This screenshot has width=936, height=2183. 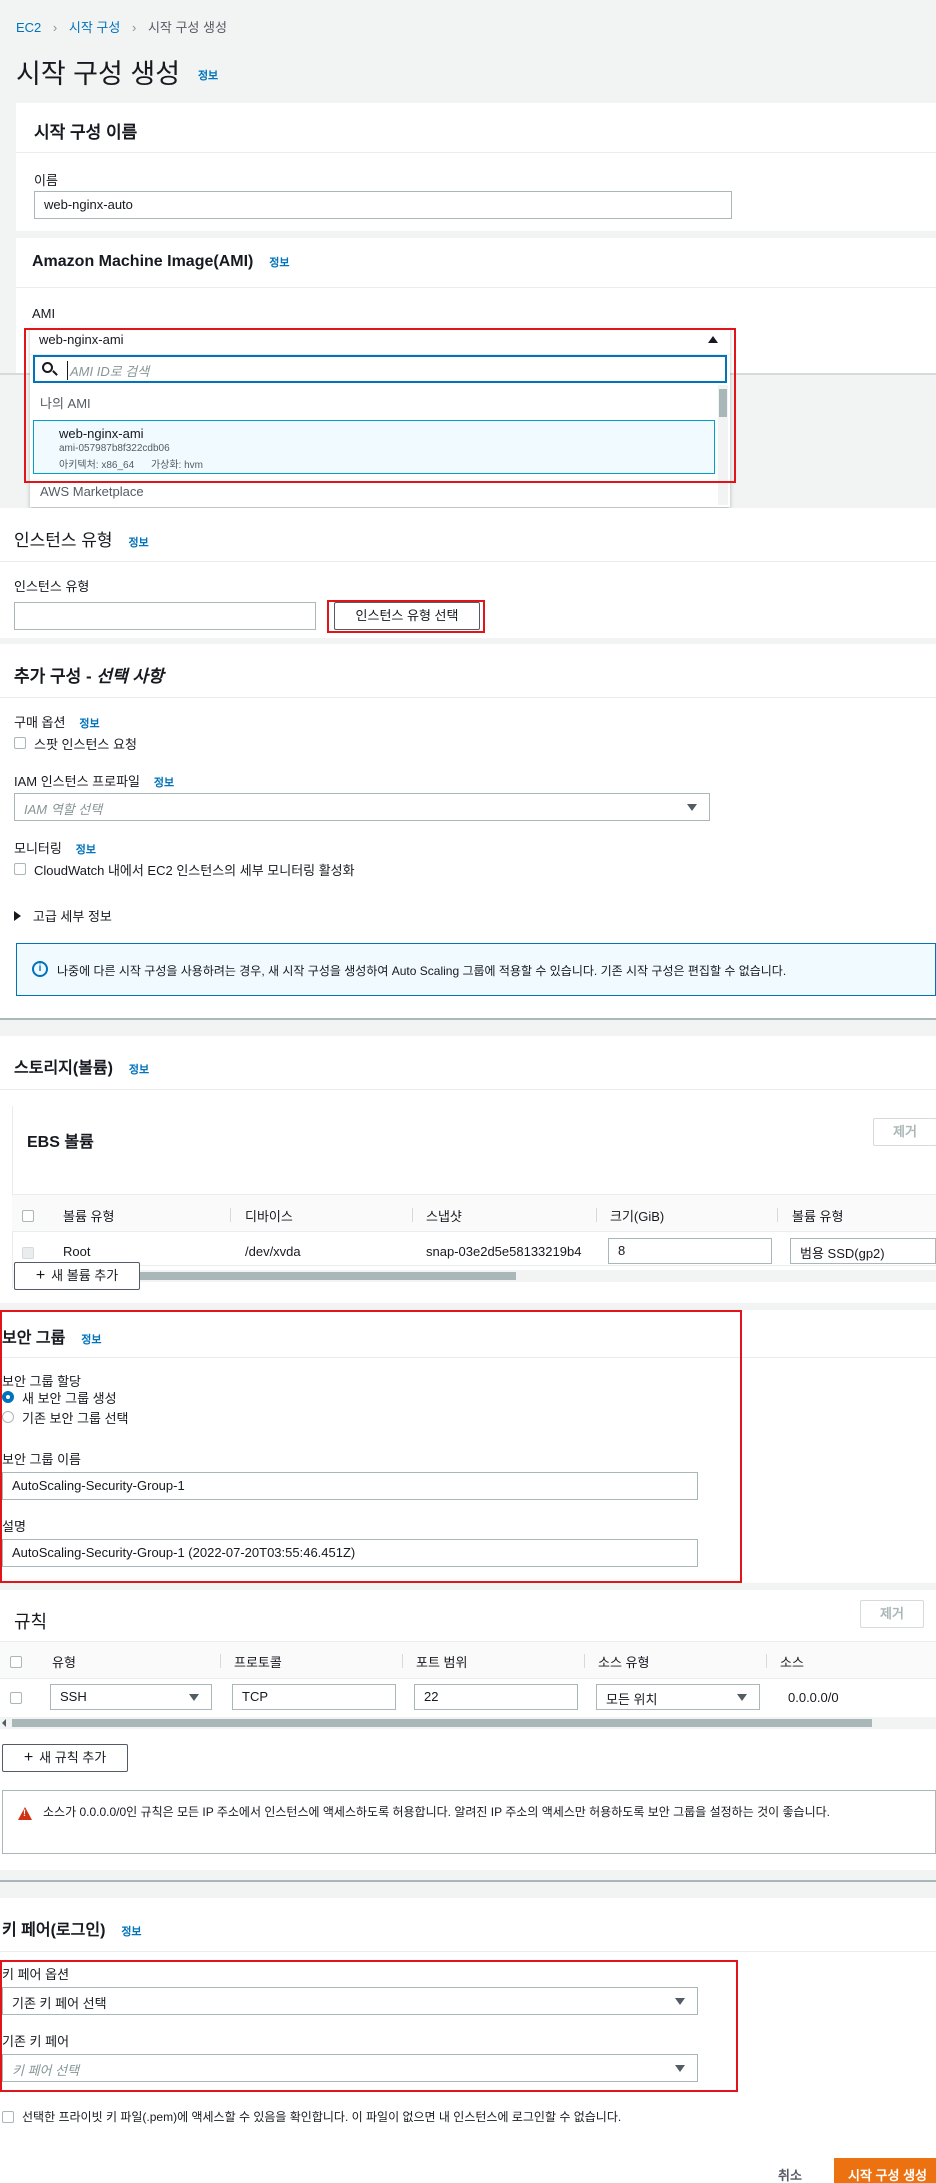 What do you see at coordinates (77, 781) in the screenshot?
I see `iam-label: IAM 인스턴스 프로파일` at bounding box center [77, 781].